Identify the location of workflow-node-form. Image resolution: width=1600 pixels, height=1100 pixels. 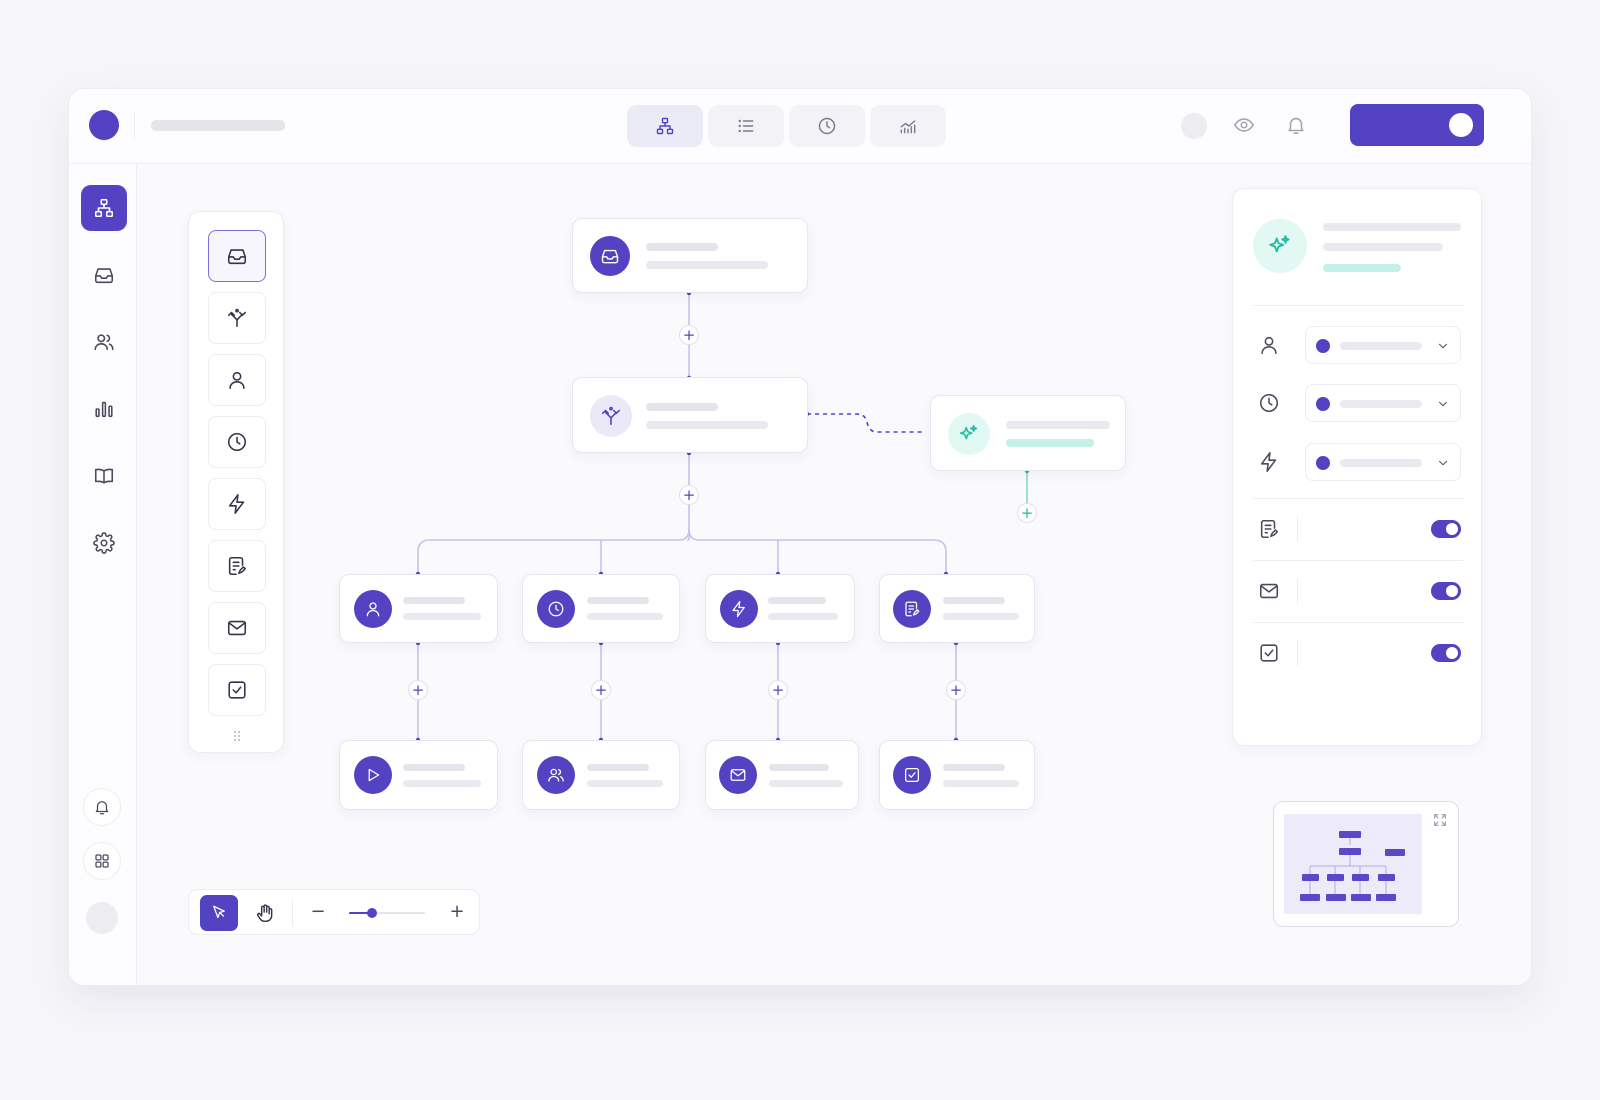
(957, 608).